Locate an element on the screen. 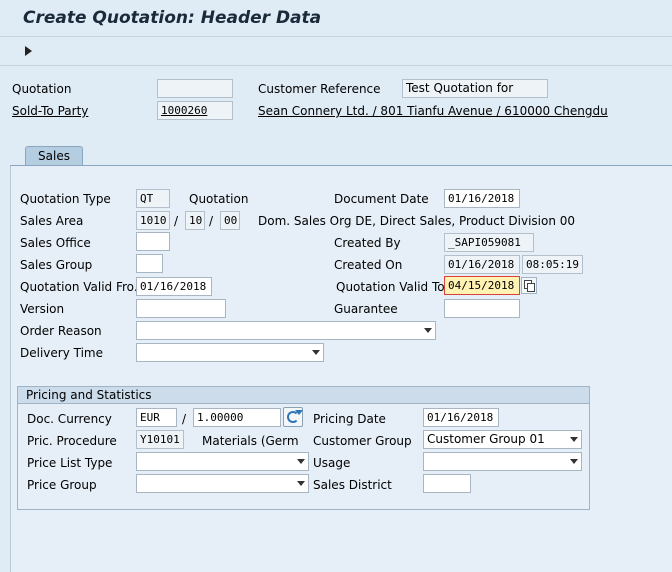 Image resolution: width=672 pixels, height=572 pixels. execute-arrow-icon is located at coordinates (28, 51).